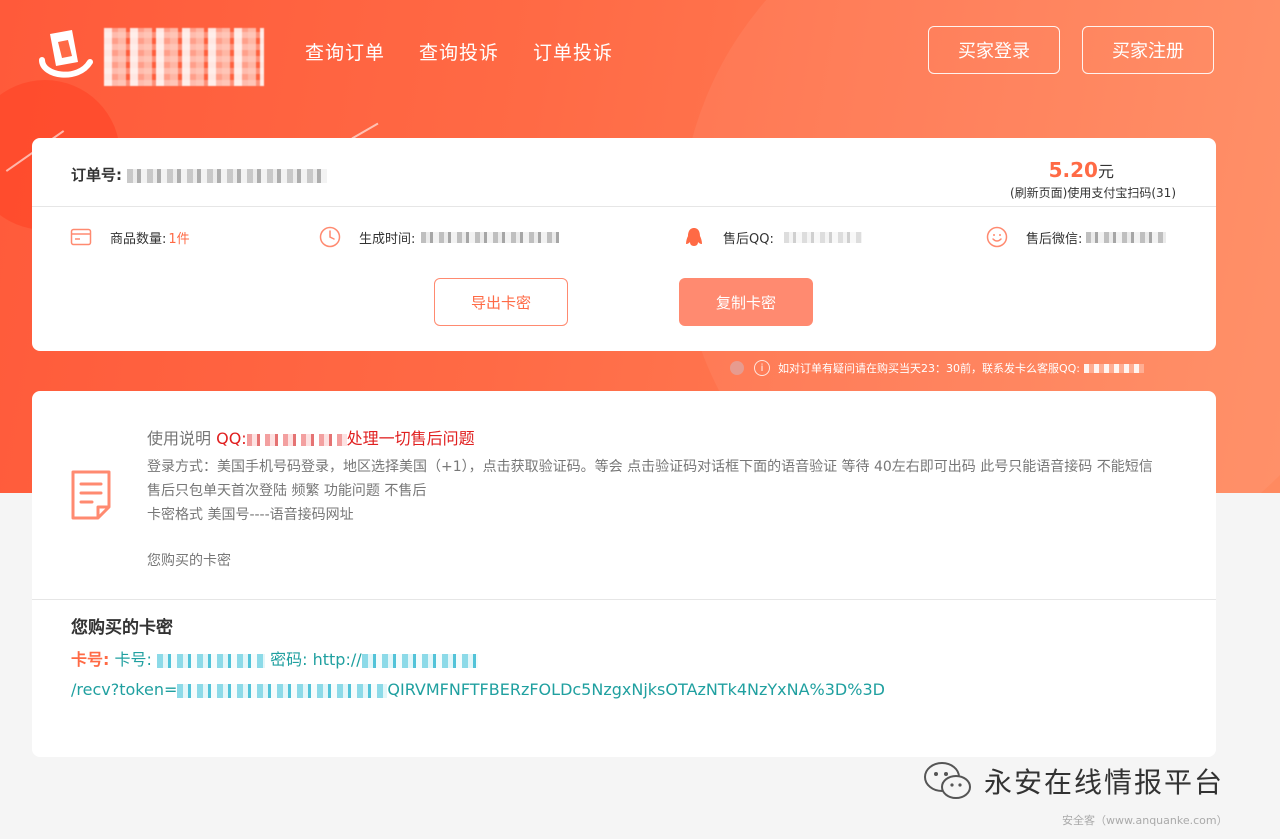 This screenshot has height=839, width=1280. Describe the element at coordinates (746, 302) in the screenshot. I see `copy-card-key-button: 复制卡密` at that location.